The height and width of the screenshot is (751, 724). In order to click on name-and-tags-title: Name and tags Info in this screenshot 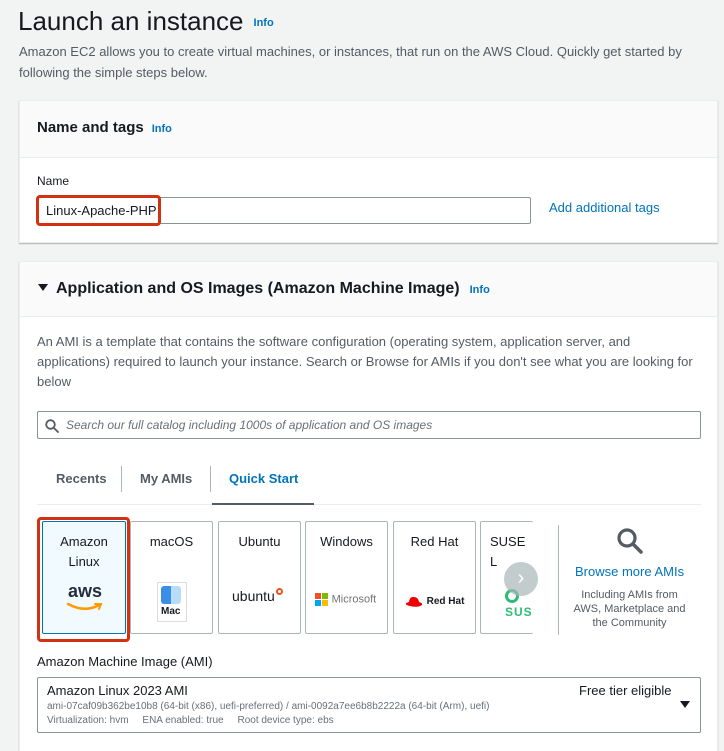, I will do `click(104, 127)`.